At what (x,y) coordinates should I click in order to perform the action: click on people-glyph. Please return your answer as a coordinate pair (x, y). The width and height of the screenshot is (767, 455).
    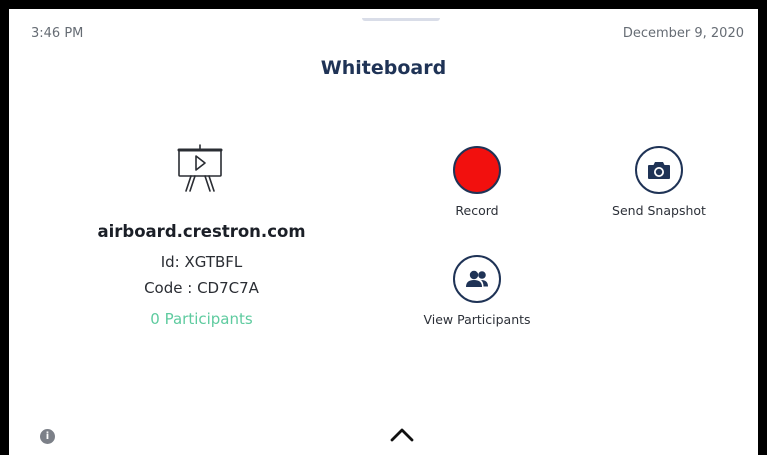
    Looking at the image, I should click on (477, 278).